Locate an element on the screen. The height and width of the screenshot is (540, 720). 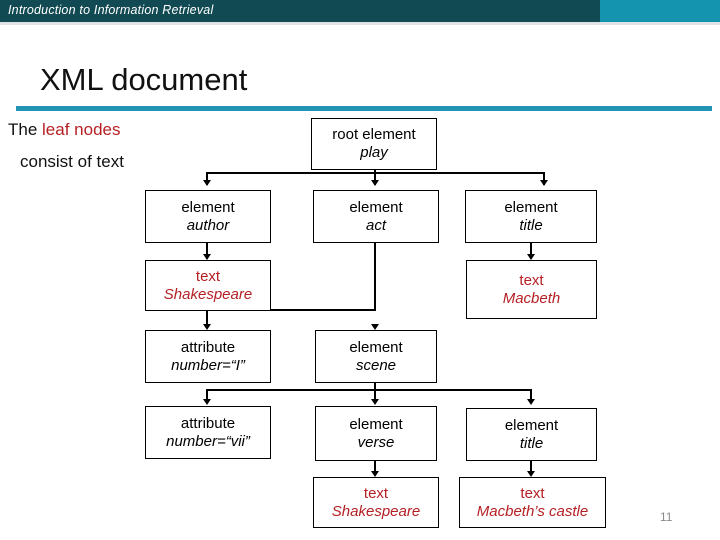
node-text-shakespeare: text Shakespeare is located at coordinates (208, 285).